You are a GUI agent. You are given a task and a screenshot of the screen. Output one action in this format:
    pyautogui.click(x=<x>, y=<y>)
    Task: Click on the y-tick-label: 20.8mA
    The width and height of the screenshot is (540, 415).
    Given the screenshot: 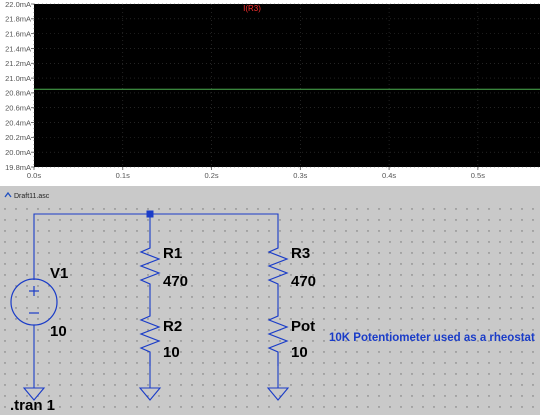 What is the action you would take?
    pyautogui.click(x=18, y=93)
    